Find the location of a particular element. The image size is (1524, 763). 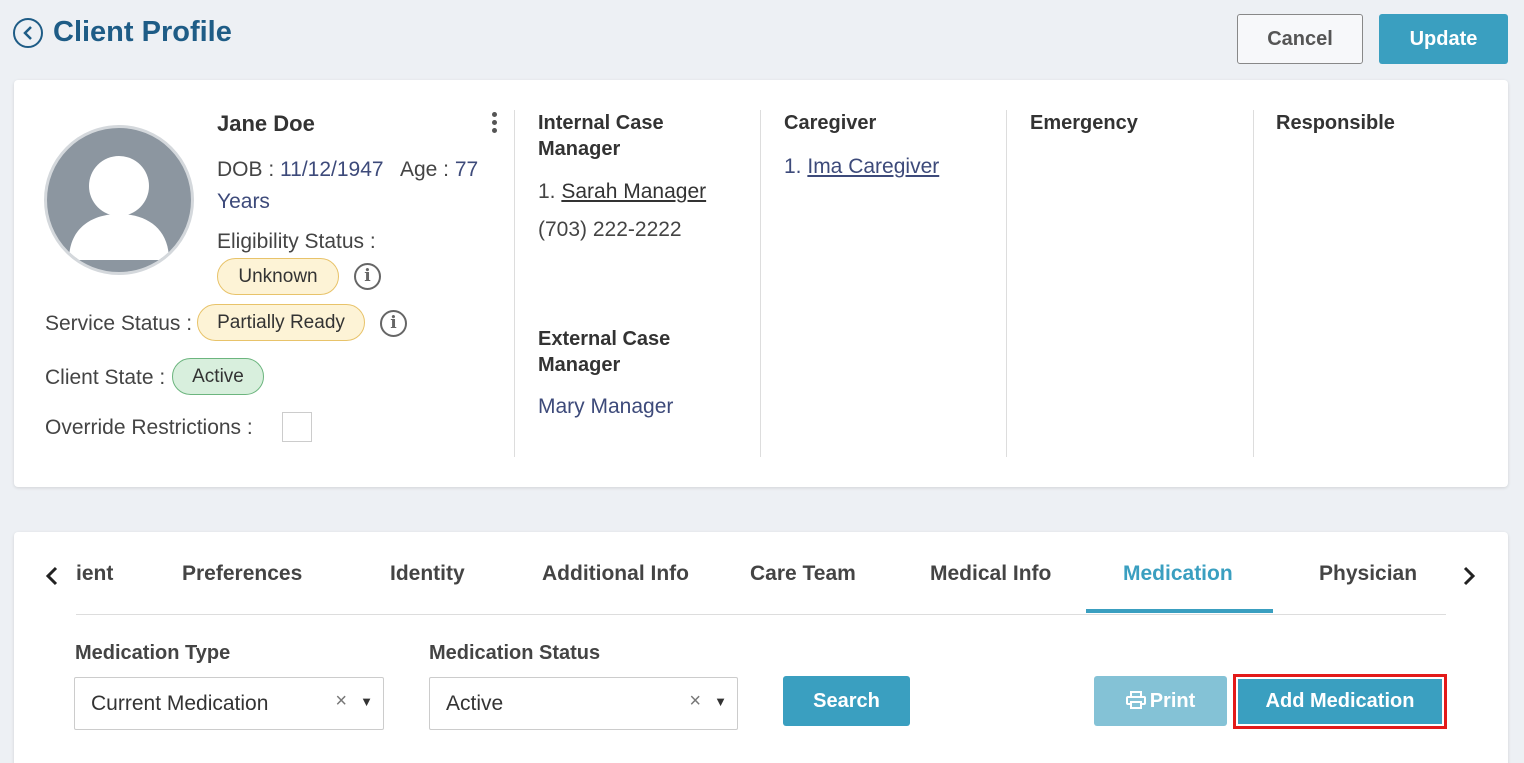

chevron-right-icon is located at coordinates (1472, 578).